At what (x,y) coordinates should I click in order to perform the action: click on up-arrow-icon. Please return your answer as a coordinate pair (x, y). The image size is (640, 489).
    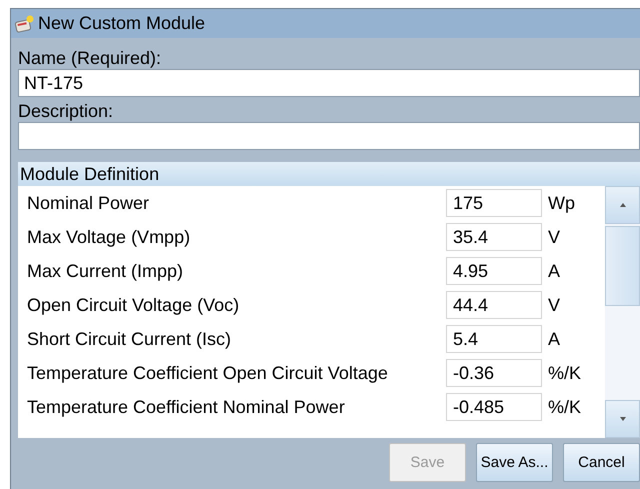
    Looking at the image, I should click on (623, 205).